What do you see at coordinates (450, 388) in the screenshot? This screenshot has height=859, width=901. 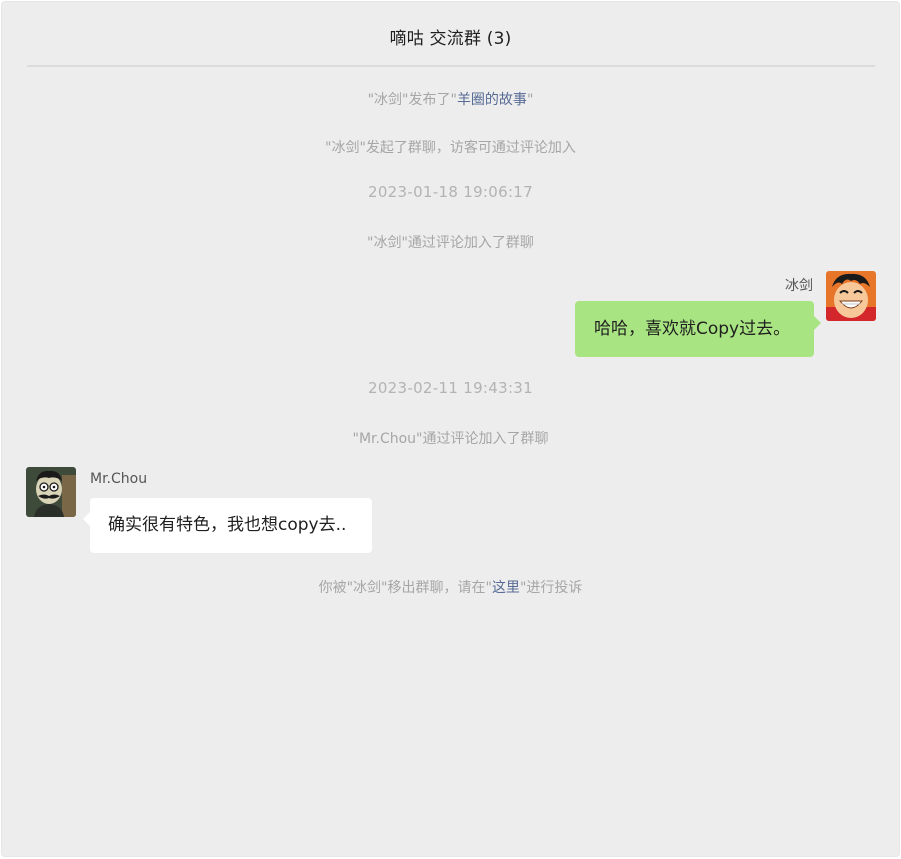 I see `timestamp: 2023-02-11 19:43:31` at bounding box center [450, 388].